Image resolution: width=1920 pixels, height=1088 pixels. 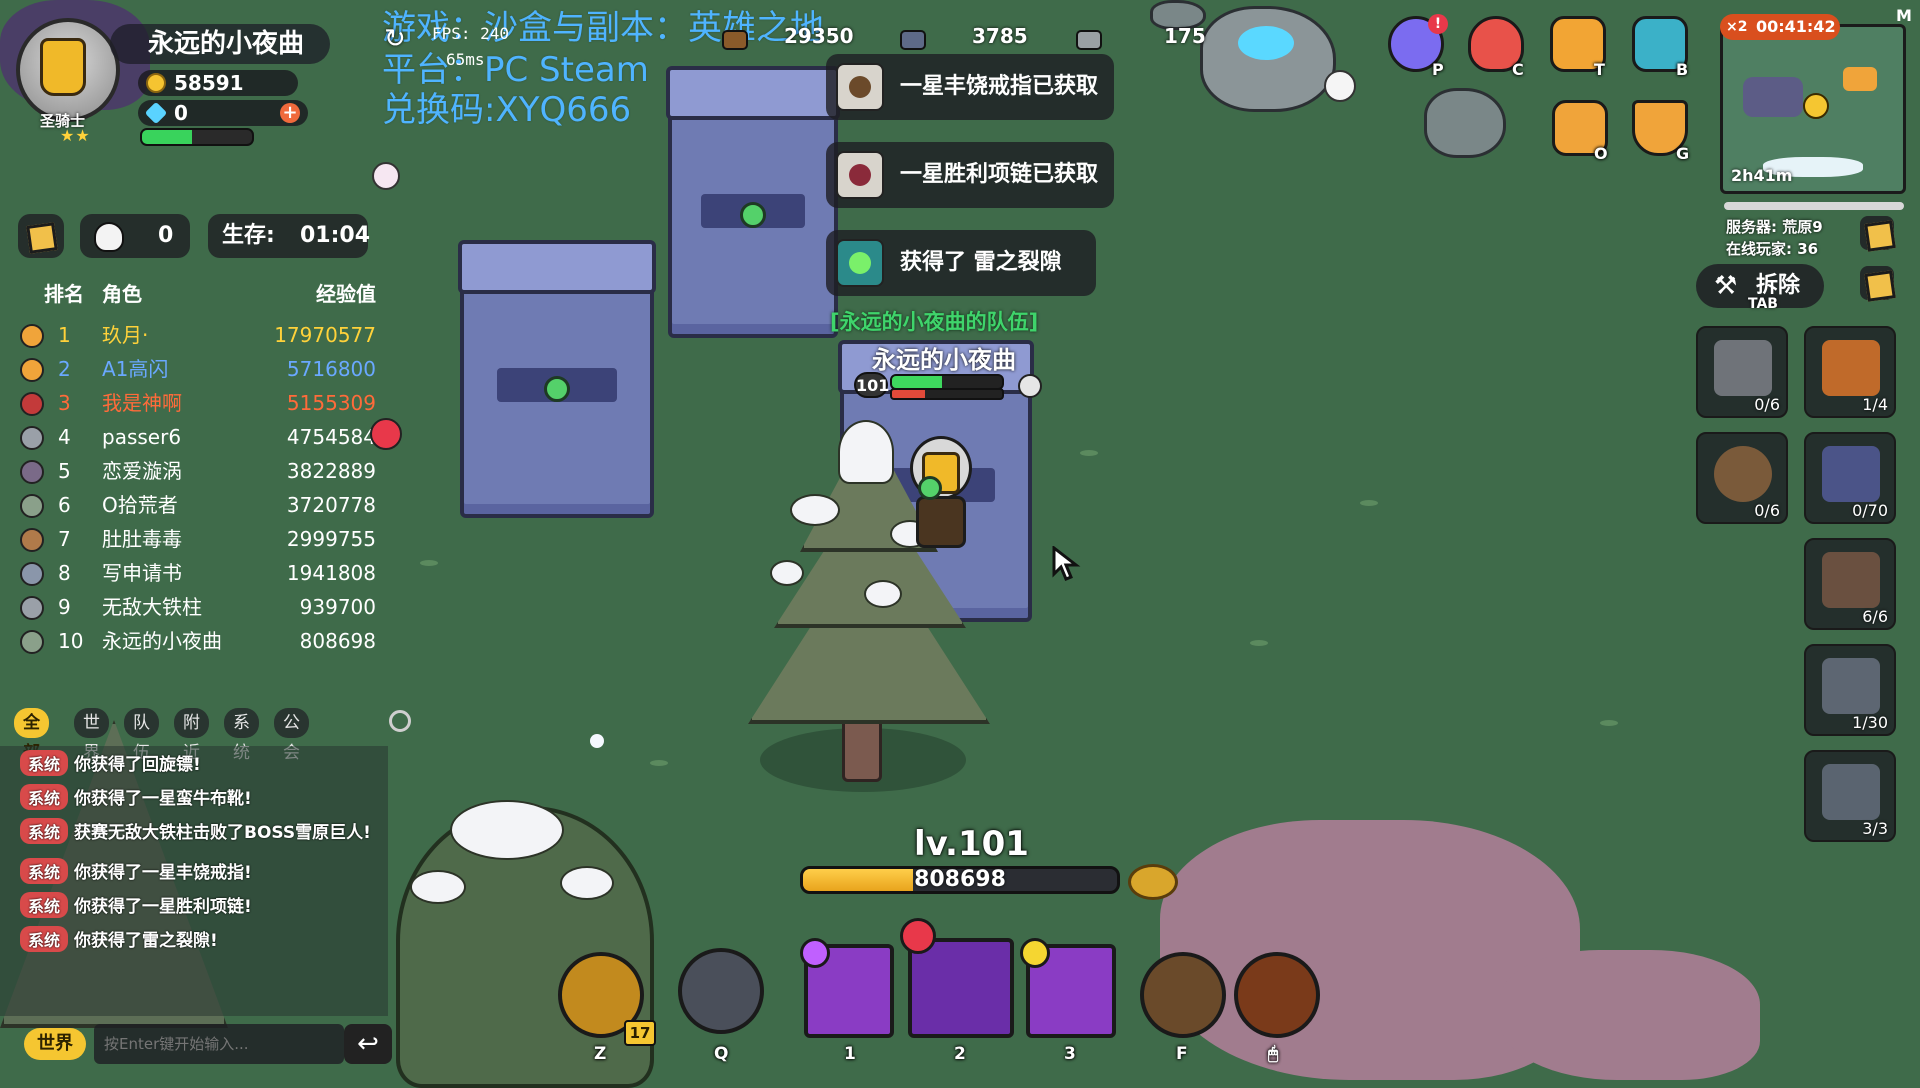 I want to click on rank: 5, so click(x=64, y=471).